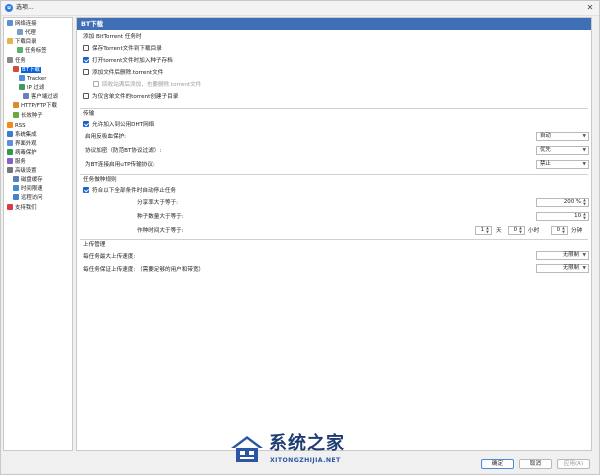 The image size is (600, 475). I want to click on ratio-label: 分享率大于等于:, so click(158, 203).